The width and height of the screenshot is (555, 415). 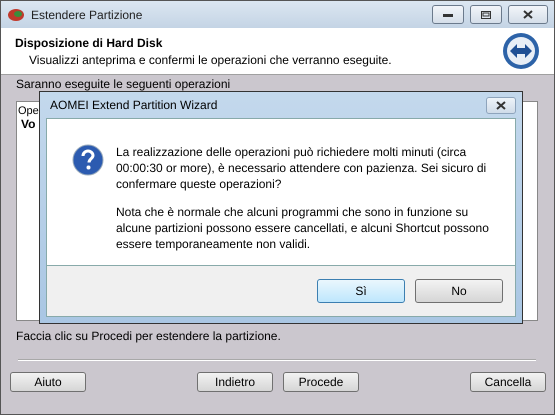 What do you see at coordinates (210, 59) in the screenshot?
I see `header-subtitle: Visualizzi anteprima e confermi le operazioni che verranno eseguite.` at bounding box center [210, 59].